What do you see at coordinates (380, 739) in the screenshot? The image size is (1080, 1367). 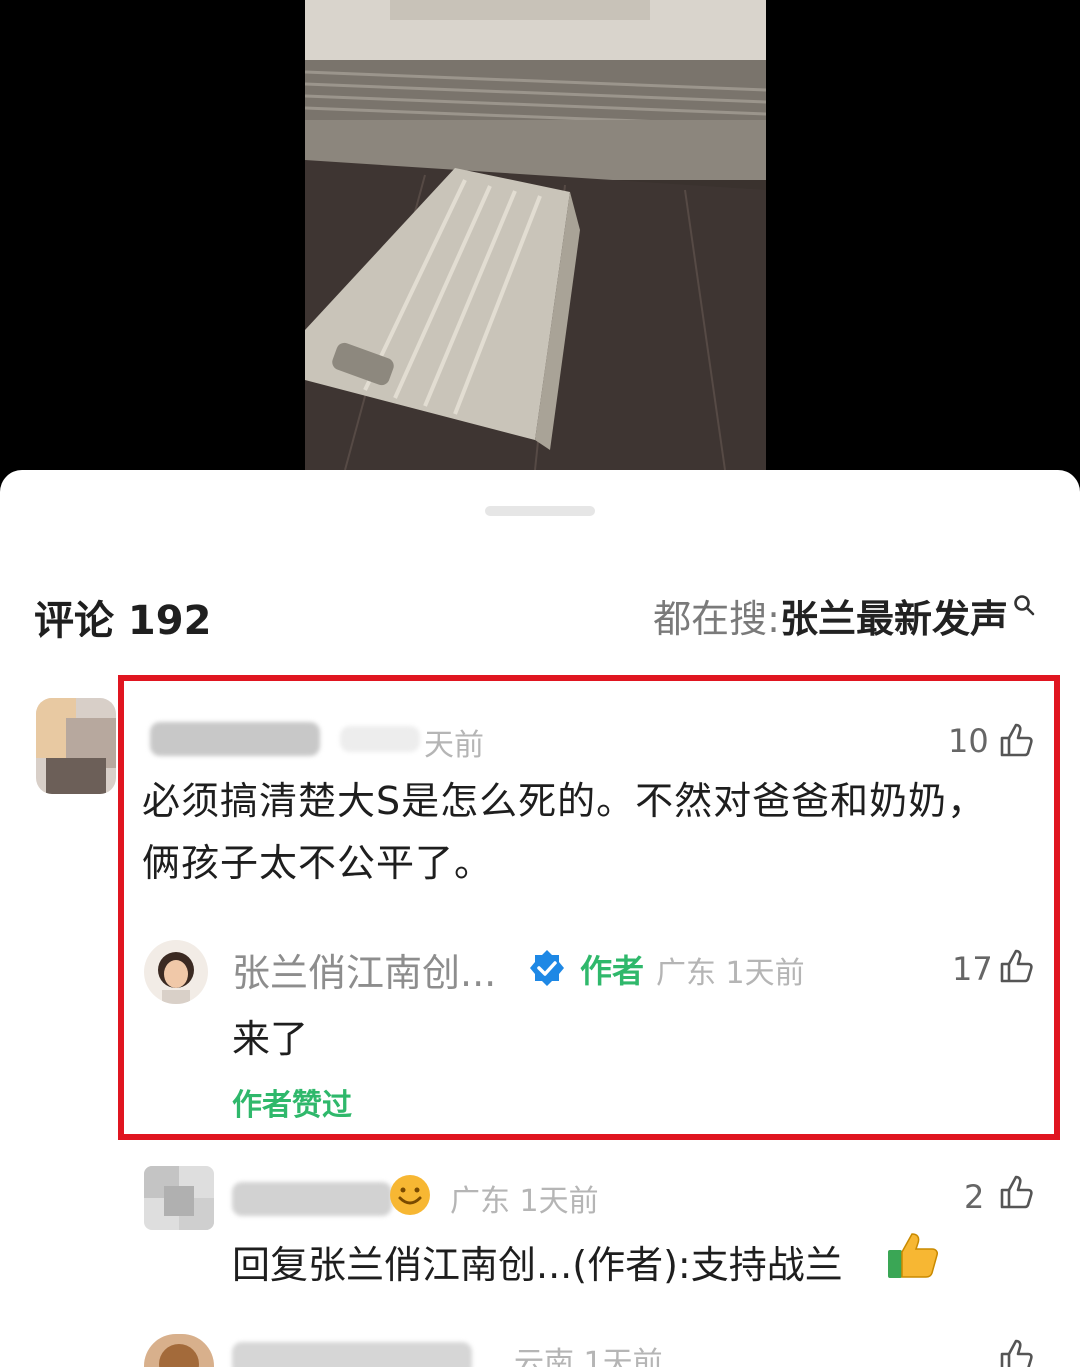 I see `commenter-location-blurred` at bounding box center [380, 739].